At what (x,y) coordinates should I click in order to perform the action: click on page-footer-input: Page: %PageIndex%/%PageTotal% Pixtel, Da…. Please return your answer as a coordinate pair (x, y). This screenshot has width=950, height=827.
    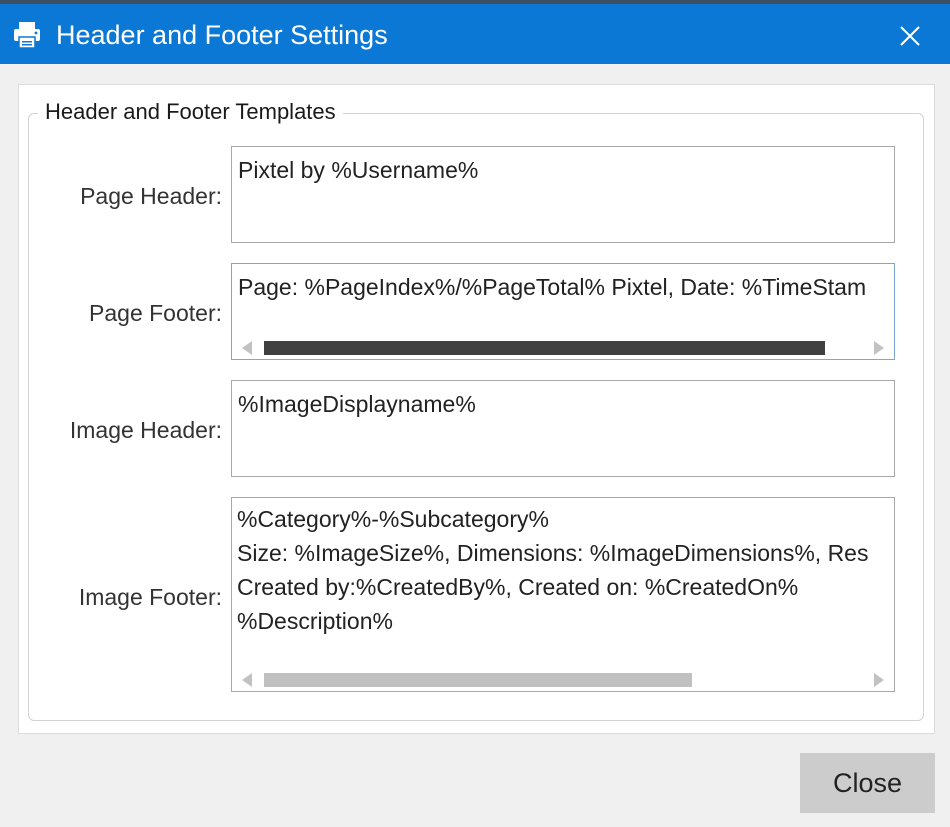
    Looking at the image, I should click on (563, 311).